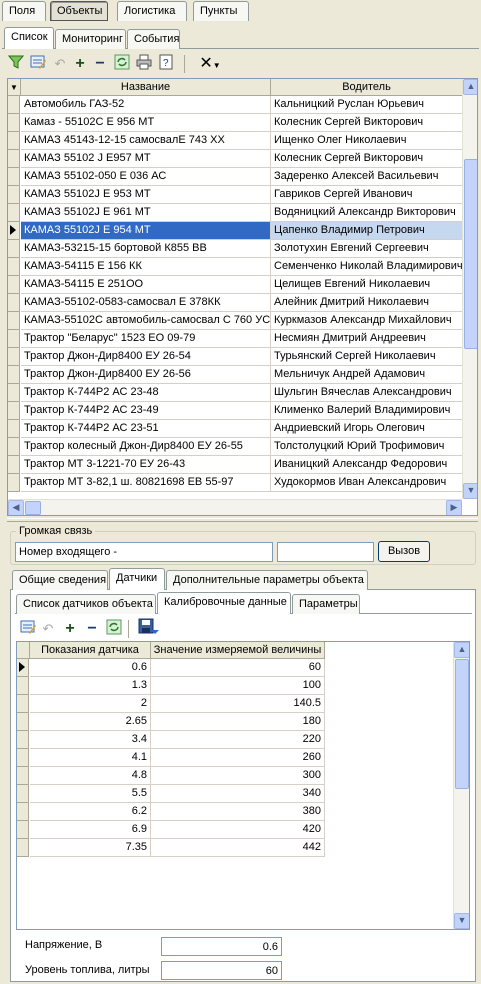 This screenshot has width=481, height=984. I want to click on tab-general-info: Общие сведения, so click(60, 580).